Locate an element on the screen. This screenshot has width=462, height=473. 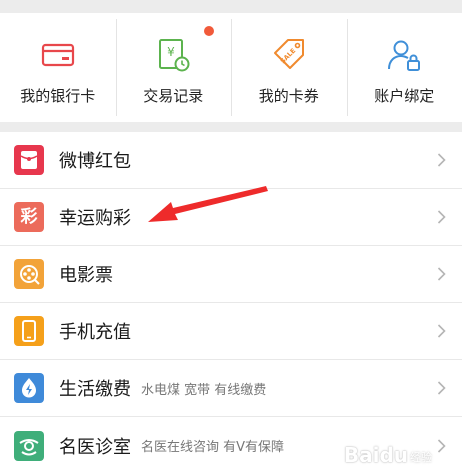
menu-item-subtitle: 水电煤 宽带 有线缴费 is located at coordinates (204, 390).